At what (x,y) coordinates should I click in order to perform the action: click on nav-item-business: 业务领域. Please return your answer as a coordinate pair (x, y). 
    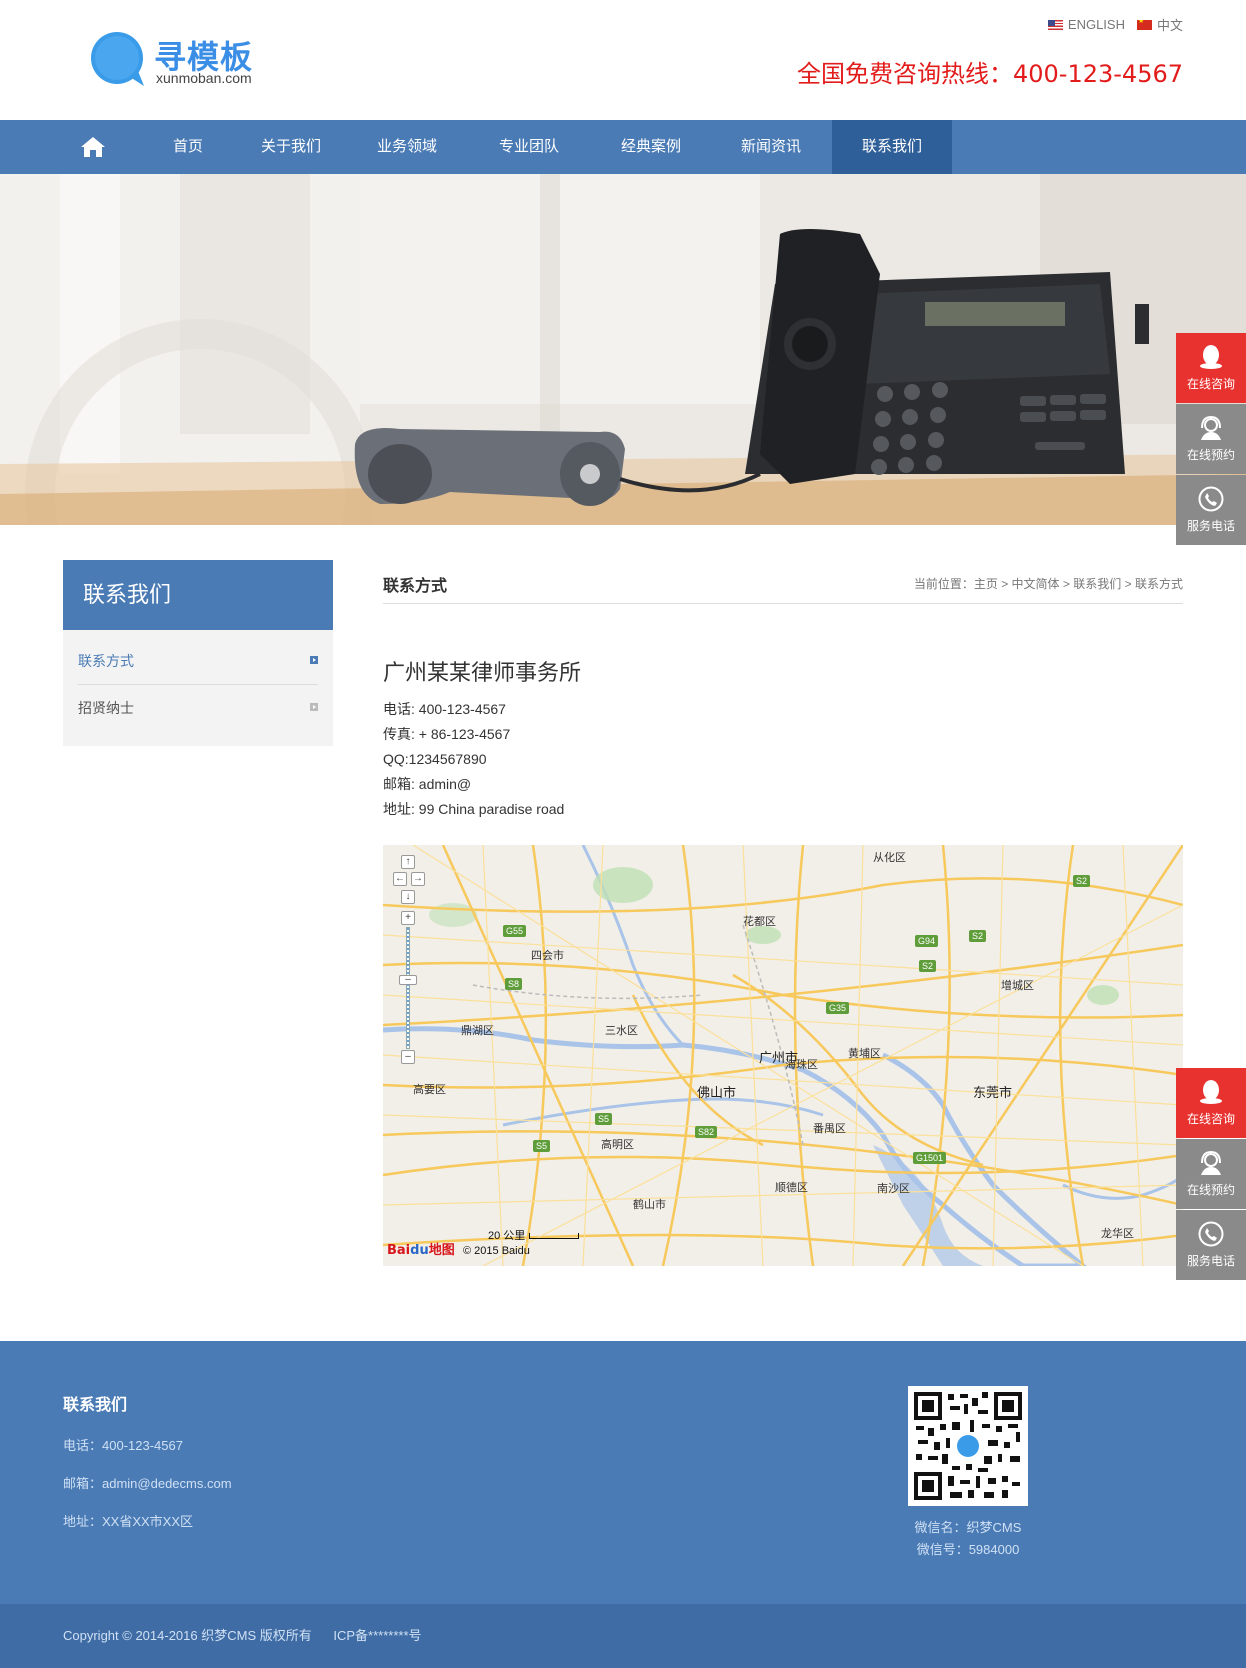
    Looking at the image, I should click on (407, 147).